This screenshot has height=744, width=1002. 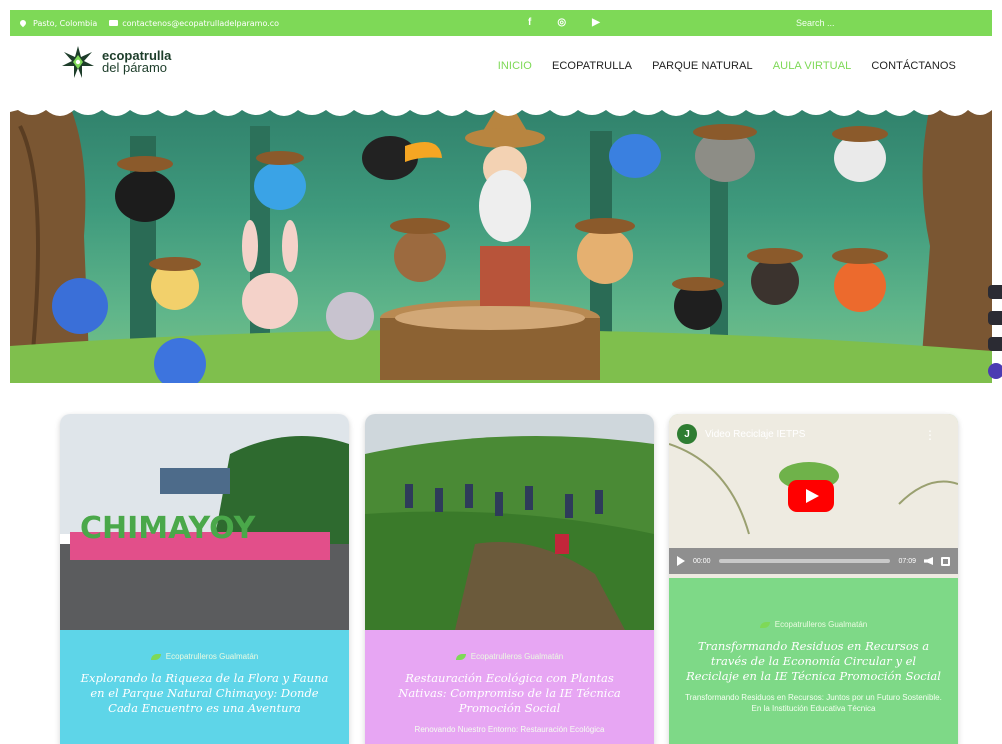 I want to click on video-header: J Video Reciclaje IETPS, so click(x=741, y=434).